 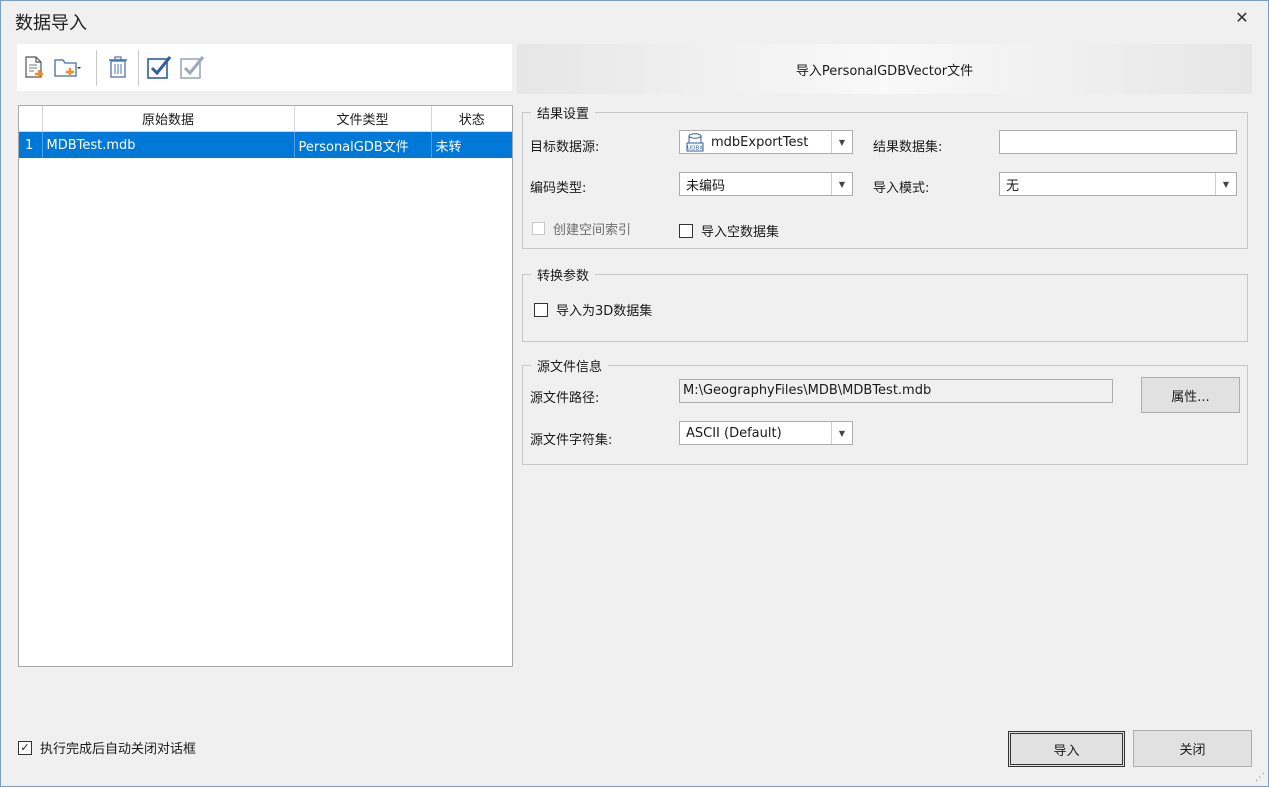 What do you see at coordinates (118, 749) in the screenshot?
I see `auto-close-label: 执行完成后自动关闭对话框` at bounding box center [118, 749].